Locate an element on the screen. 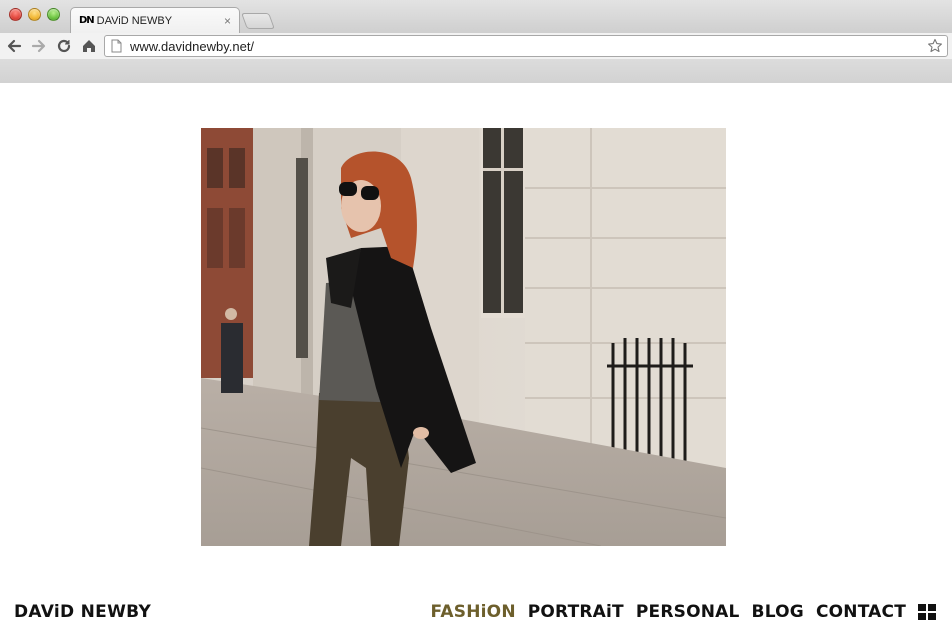  tab-close-icon: × is located at coordinates (227, 21).